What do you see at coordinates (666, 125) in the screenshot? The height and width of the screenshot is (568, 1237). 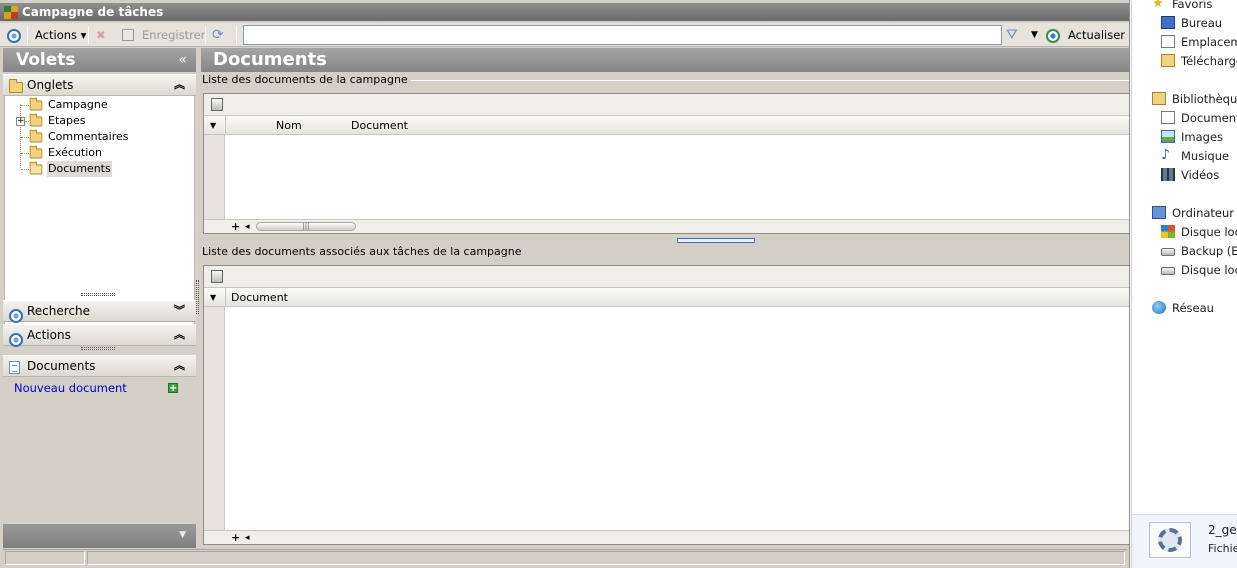 I see `grid-header: ▼ Nom Document` at bounding box center [666, 125].